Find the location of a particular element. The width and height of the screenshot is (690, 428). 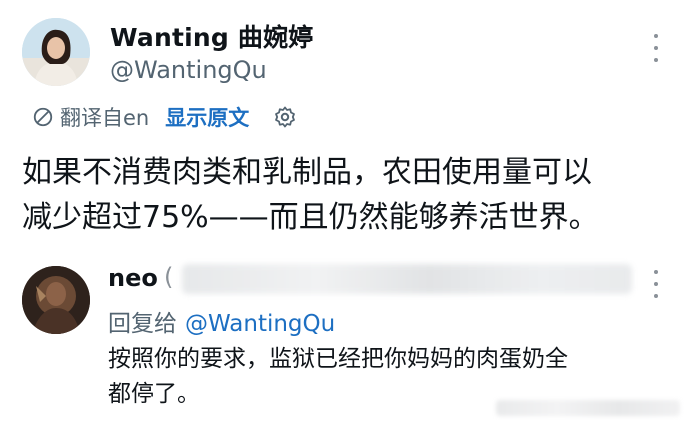

replying-to-mention: @WantingQu is located at coordinates (260, 324).